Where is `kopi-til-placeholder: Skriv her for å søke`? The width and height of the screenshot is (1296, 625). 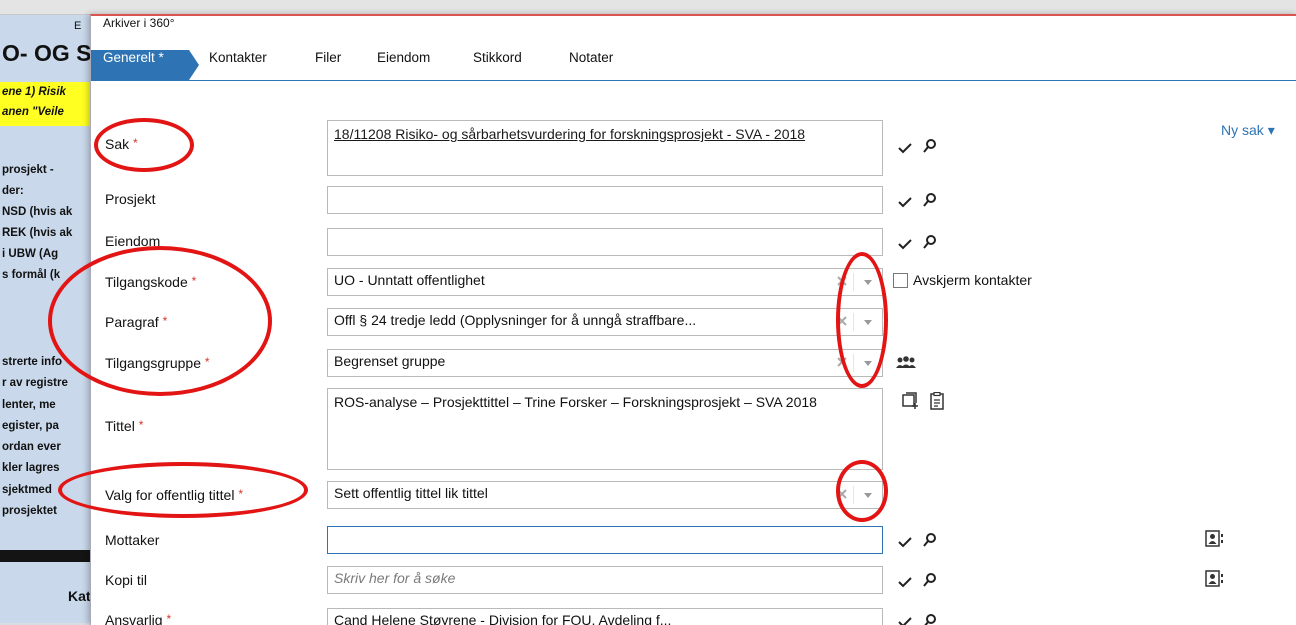
kopi-til-placeholder: Skriv her for å søke is located at coordinates (395, 578).